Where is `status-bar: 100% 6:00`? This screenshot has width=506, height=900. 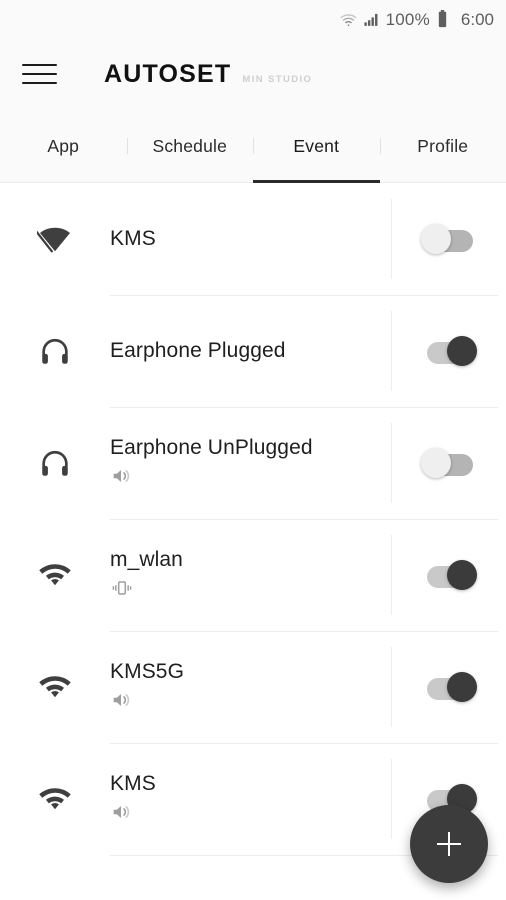
status-bar: 100% 6:00 is located at coordinates (253, 19).